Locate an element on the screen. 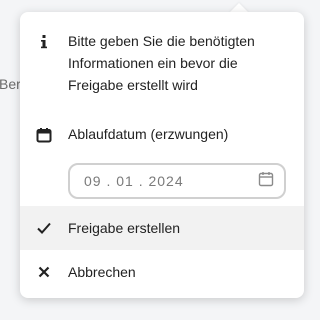  close-icon is located at coordinates (44, 272).